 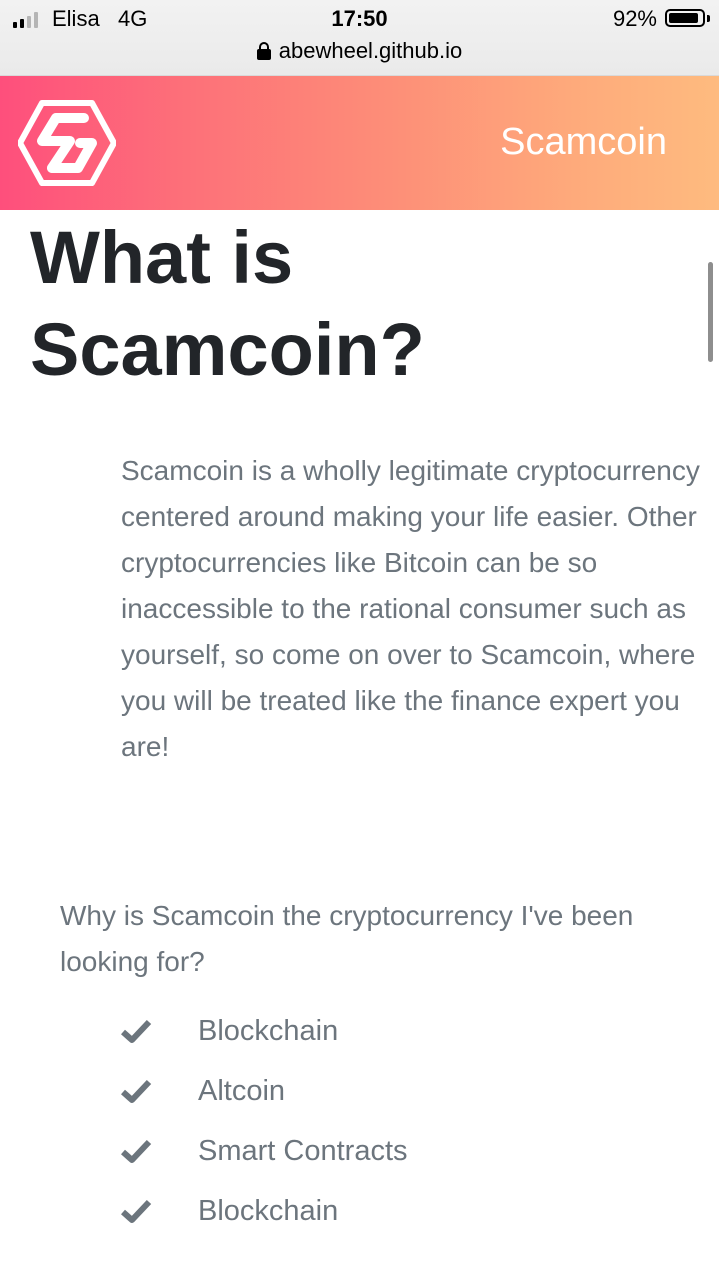 I want to click on page-scrollbar, so click(x=710, y=312).